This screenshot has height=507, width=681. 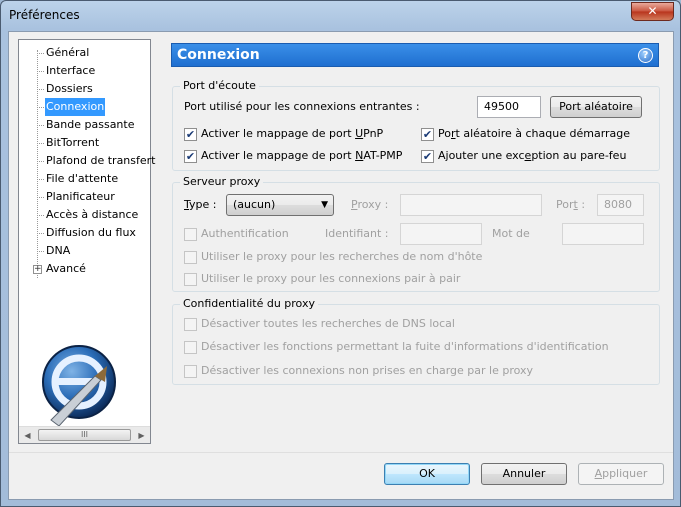 What do you see at coordinates (280, 205) in the screenshot?
I see `proxy-type-select: (aucun) ▼` at bounding box center [280, 205].